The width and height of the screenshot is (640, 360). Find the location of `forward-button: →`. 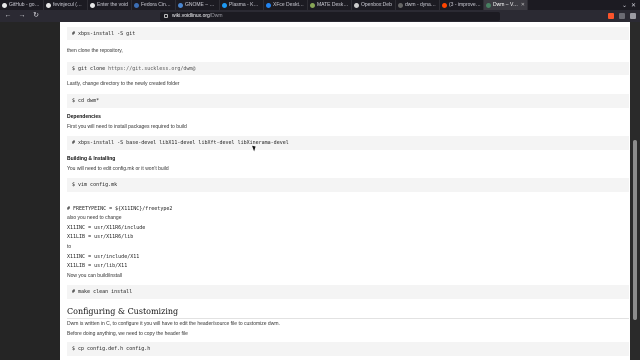

forward-button: → is located at coordinates (22, 16).